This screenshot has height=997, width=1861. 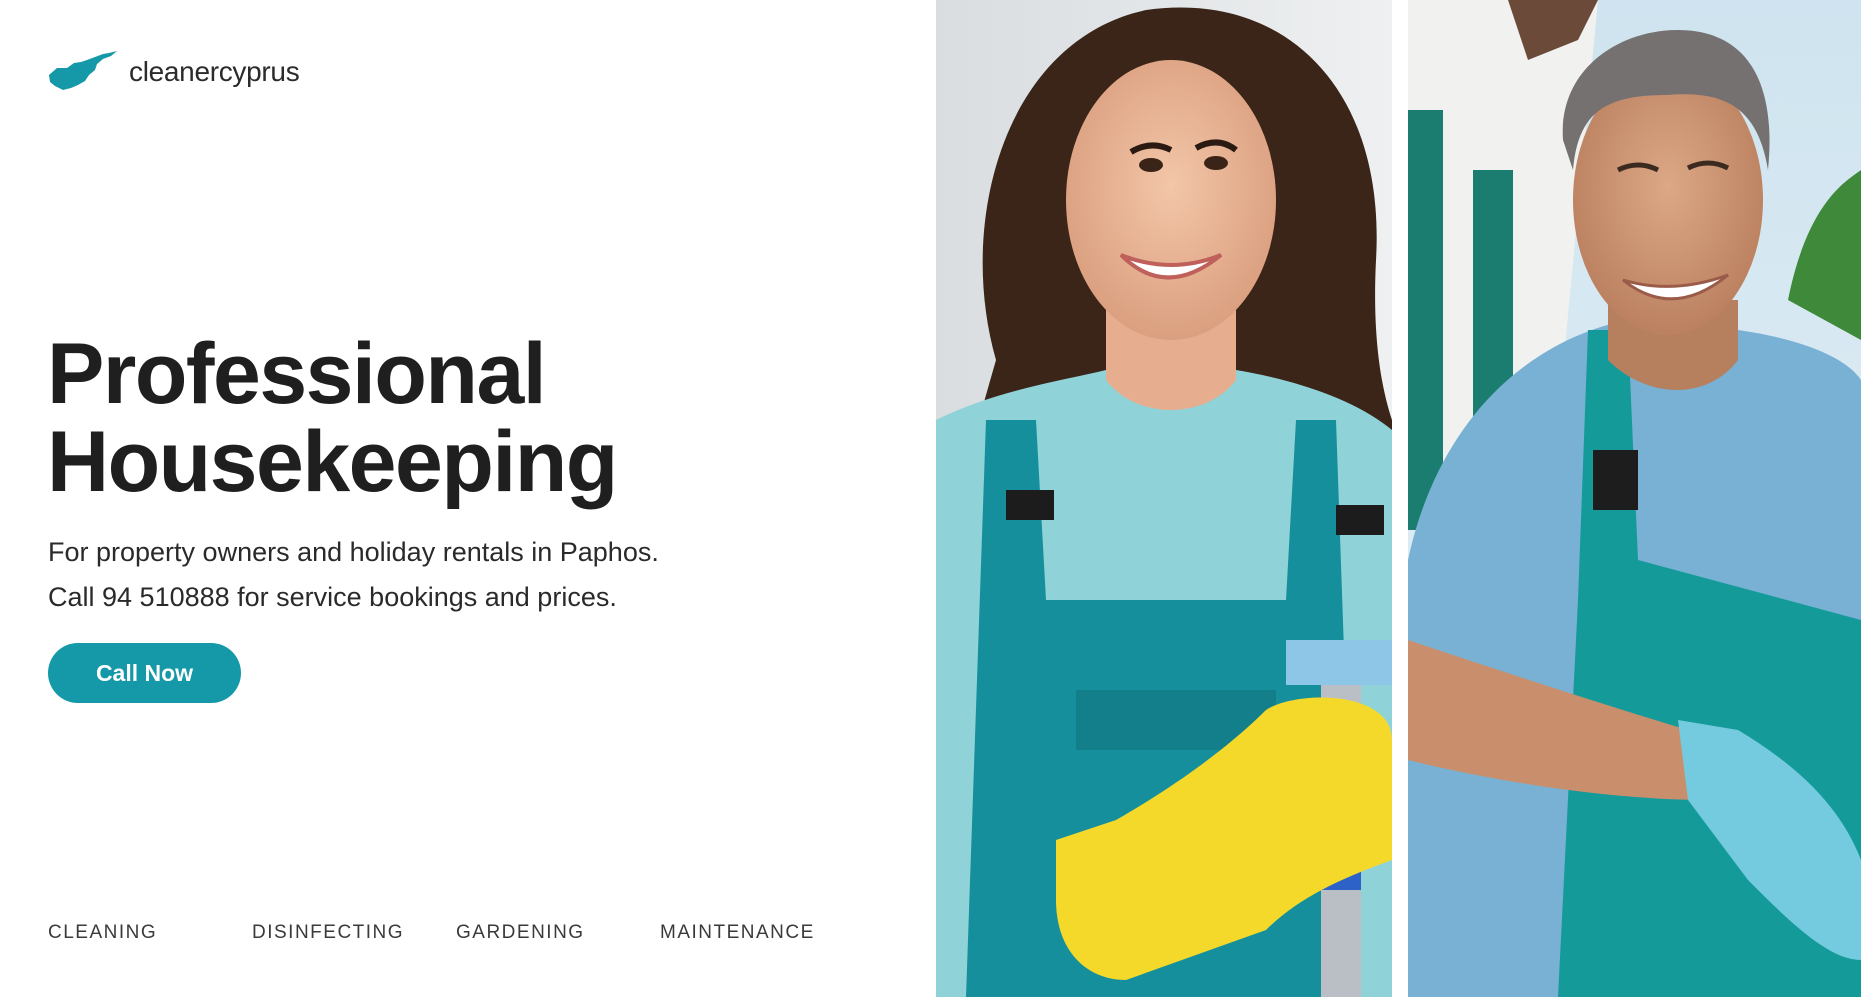 I want to click on service-link-maintenance: MAINTENANCE, so click(x=737, y=933).